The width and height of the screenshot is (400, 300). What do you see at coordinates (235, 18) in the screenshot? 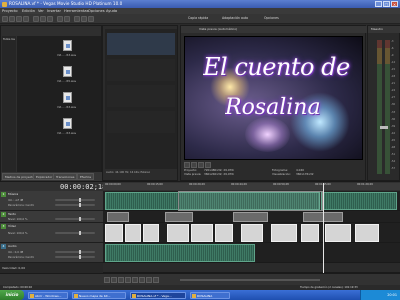
I see `auto-fit-button: Adaptación auto` at bounding box center [235, 18].